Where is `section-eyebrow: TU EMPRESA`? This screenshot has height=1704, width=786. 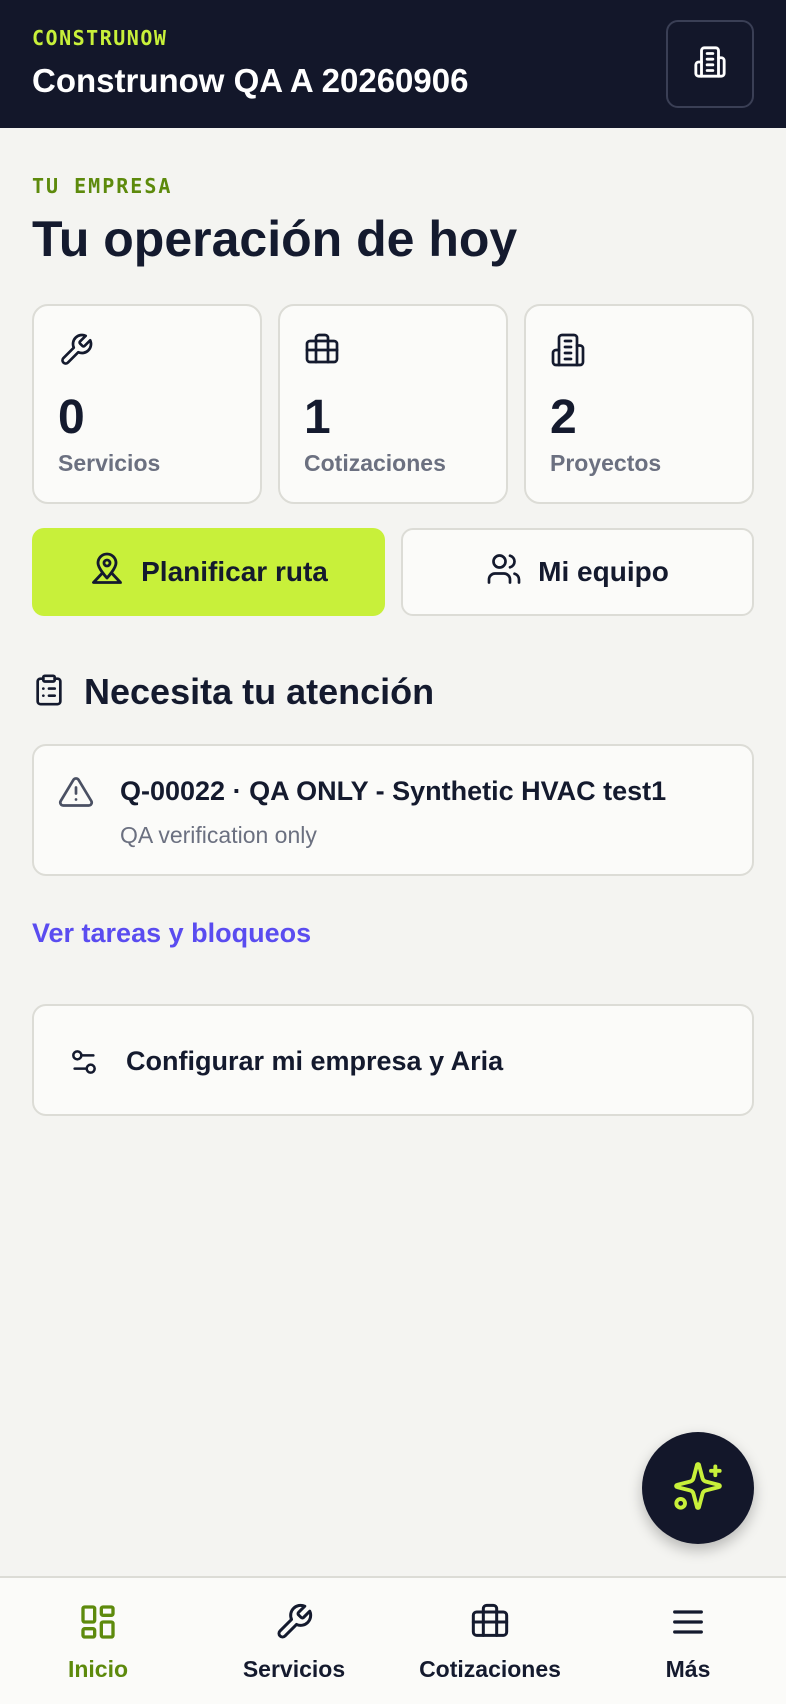
section-eyebrow: TU EMPRESA is located at coordinates (102, 186).